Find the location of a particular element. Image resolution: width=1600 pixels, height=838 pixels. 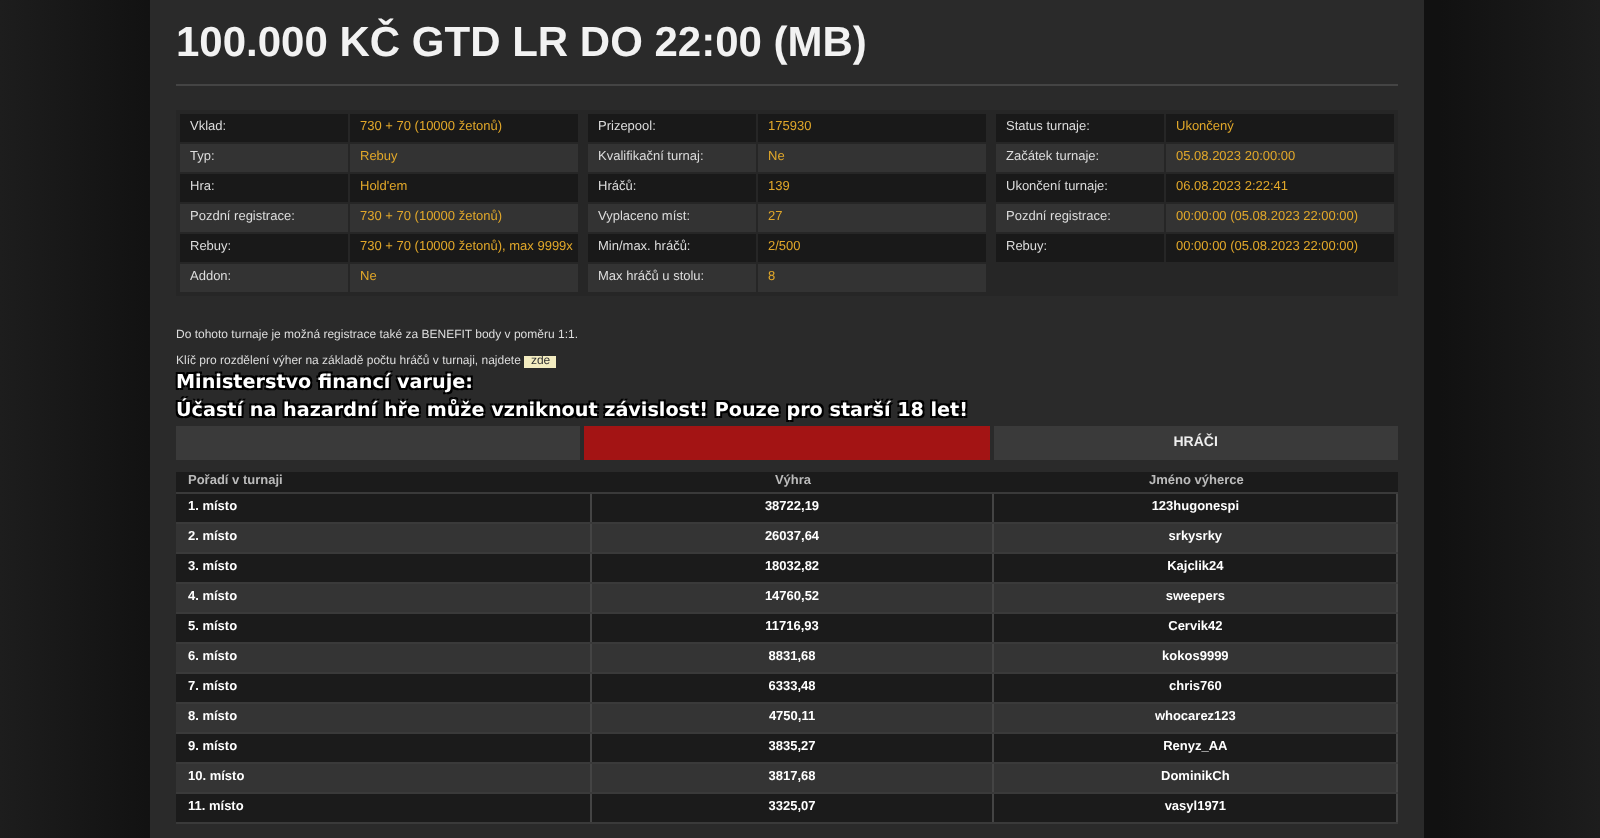

warning-text: Ministerstvo financí varuje: is located at coordinates (325, 384).